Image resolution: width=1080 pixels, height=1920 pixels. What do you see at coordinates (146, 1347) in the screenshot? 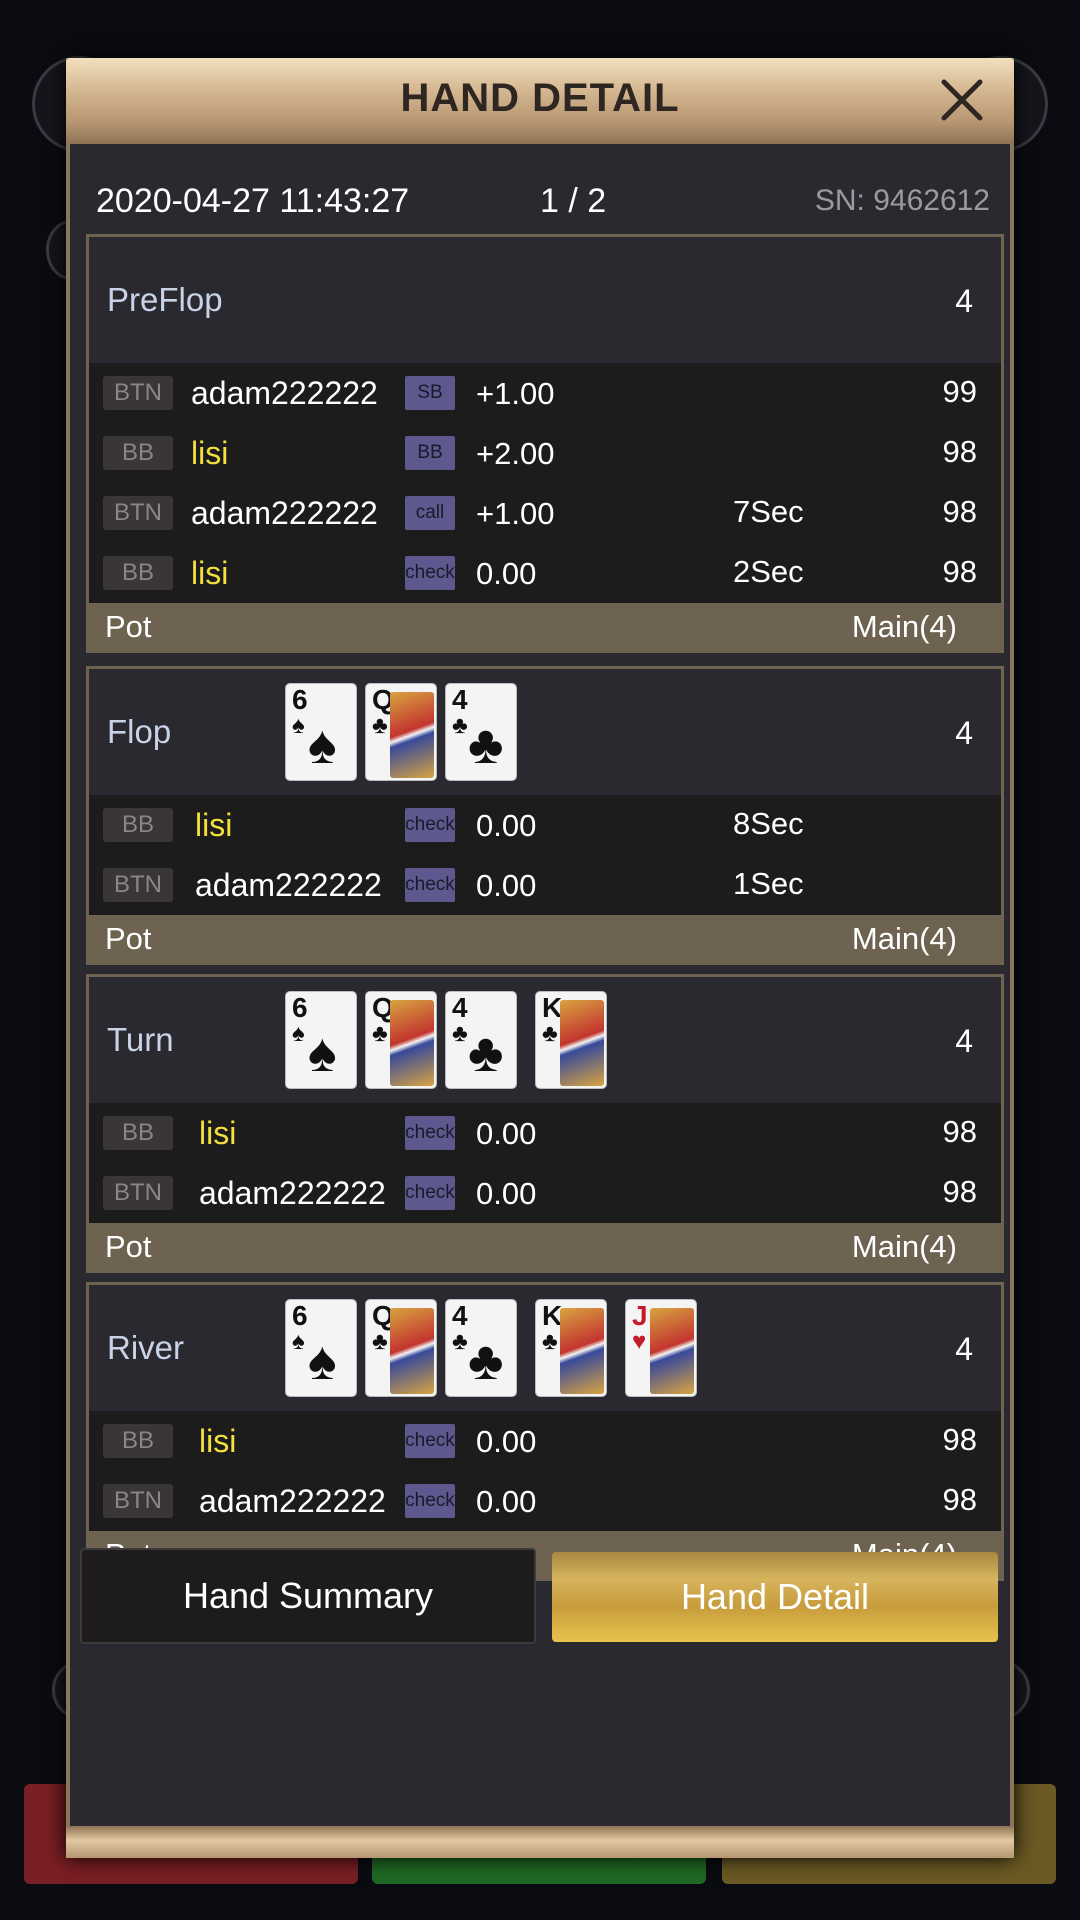
I see `street-name: River` at bounding box center [146, 1347].